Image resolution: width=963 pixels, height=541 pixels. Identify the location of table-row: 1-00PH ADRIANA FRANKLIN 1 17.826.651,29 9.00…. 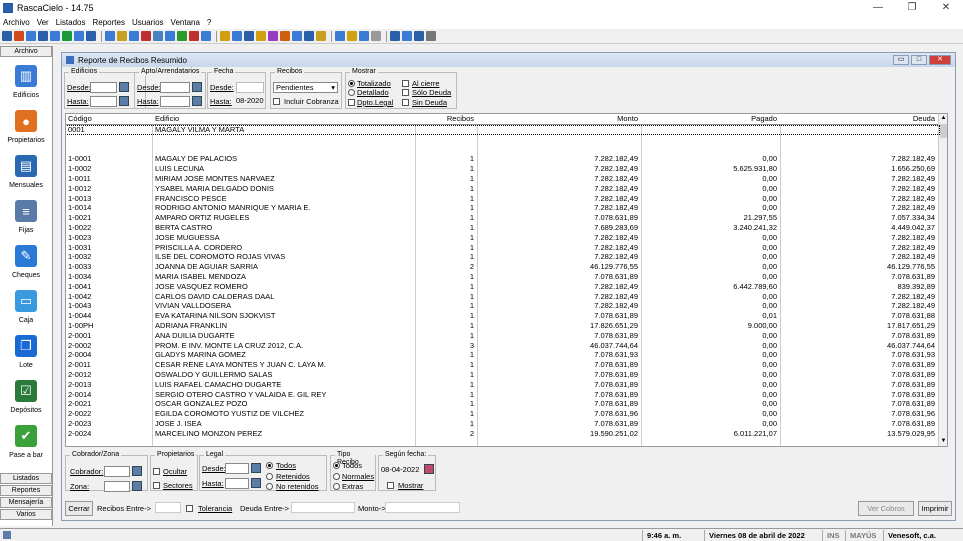
(502, 326).